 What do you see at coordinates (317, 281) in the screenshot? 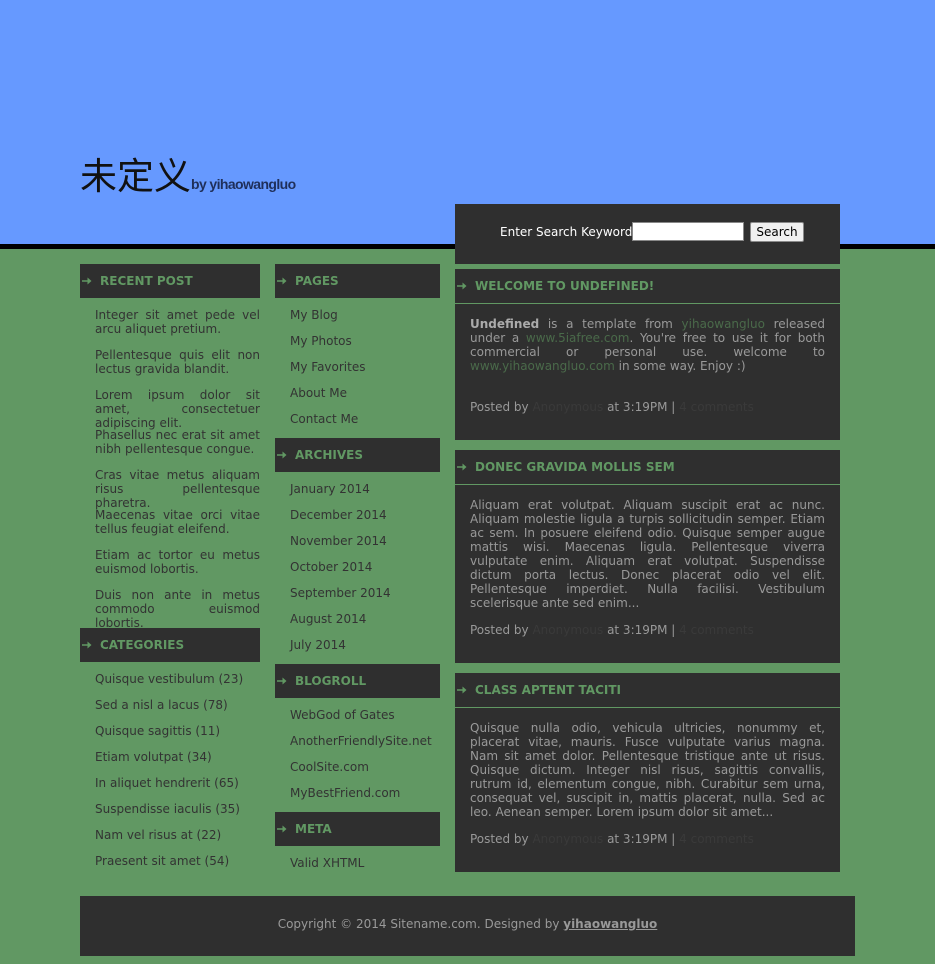
I see `pages-heading-label: PAGES` at bounding box center [317, 281].